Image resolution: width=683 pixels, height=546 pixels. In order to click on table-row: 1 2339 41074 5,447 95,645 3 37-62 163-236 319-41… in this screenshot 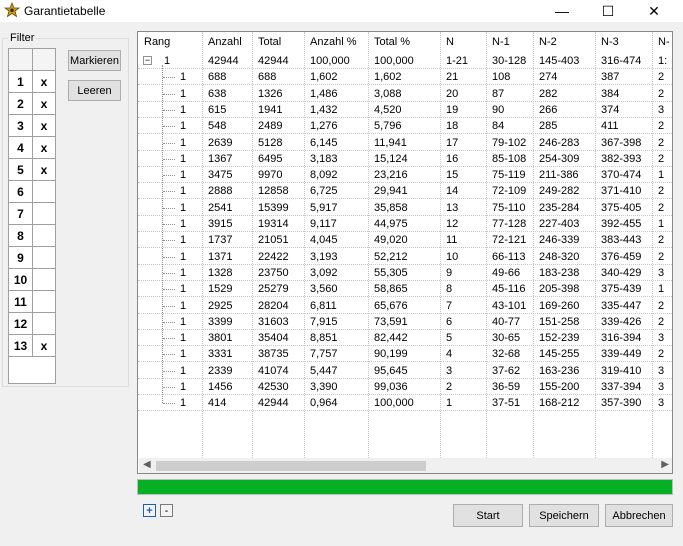, I will do `click(405, 371)`.